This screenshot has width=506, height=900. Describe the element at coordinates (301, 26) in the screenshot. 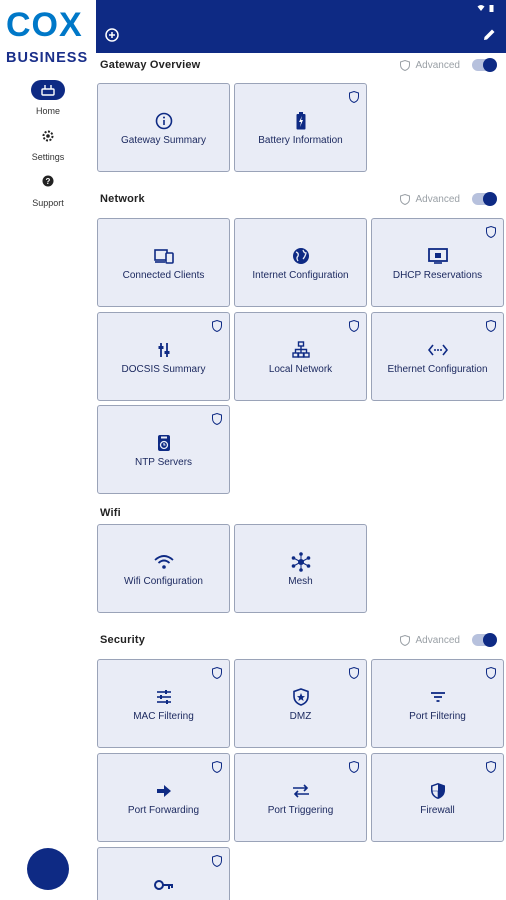

I see `top-app-bar` at that location.